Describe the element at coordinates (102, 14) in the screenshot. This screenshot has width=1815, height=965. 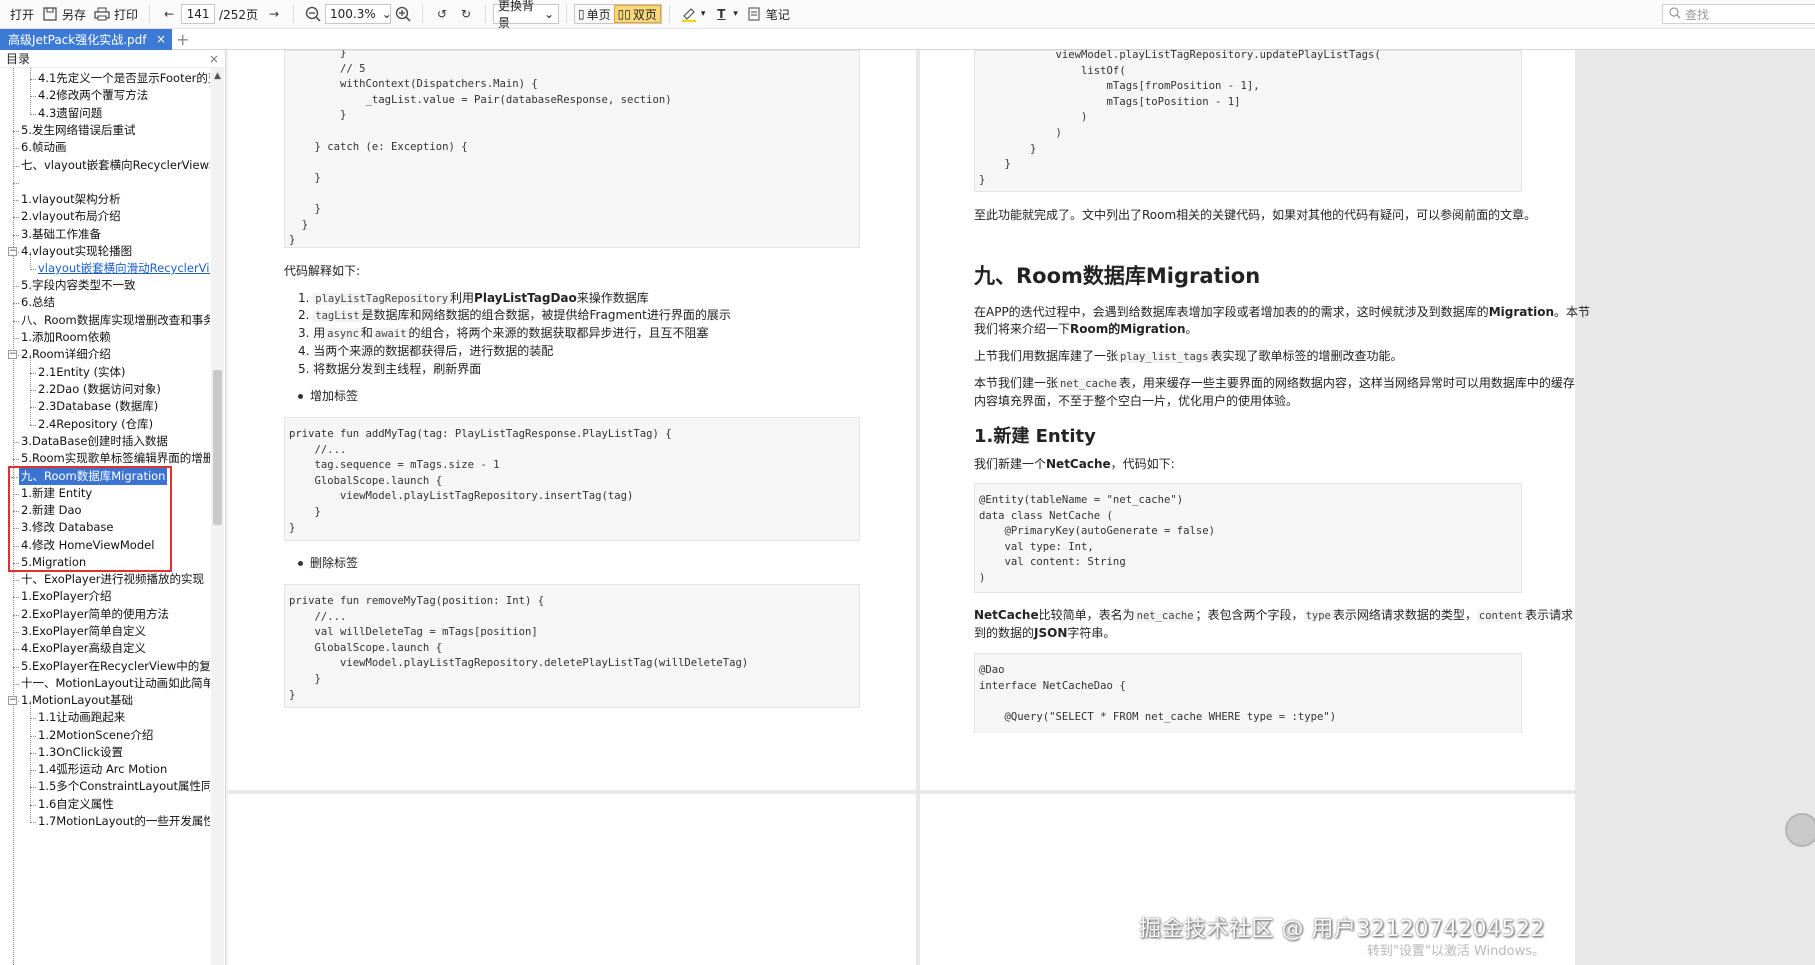
I see `printer-icon` at that location.